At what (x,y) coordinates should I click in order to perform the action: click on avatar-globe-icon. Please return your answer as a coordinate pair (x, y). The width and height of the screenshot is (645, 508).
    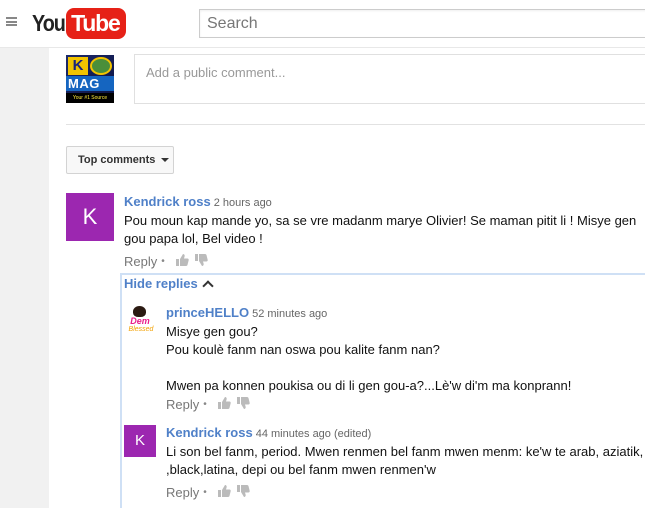
    Looking at the image, I should click on (101, 66).